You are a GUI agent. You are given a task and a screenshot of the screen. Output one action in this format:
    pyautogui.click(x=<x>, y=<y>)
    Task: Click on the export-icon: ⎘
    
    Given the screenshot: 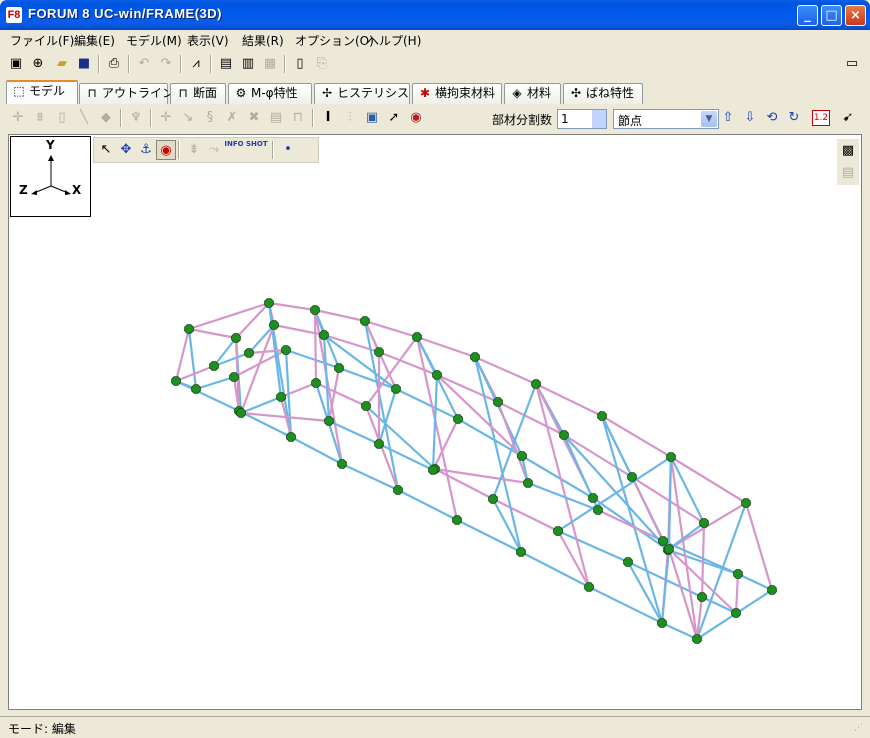 What is the action you would take?
    pyautogui.click(x=322, y=64)
    